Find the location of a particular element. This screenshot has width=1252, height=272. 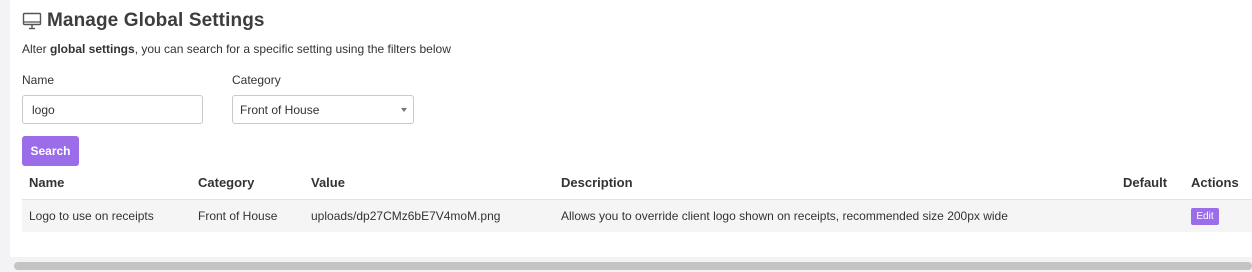

category-select-value: Front of House is located at coordinates (280, 109).